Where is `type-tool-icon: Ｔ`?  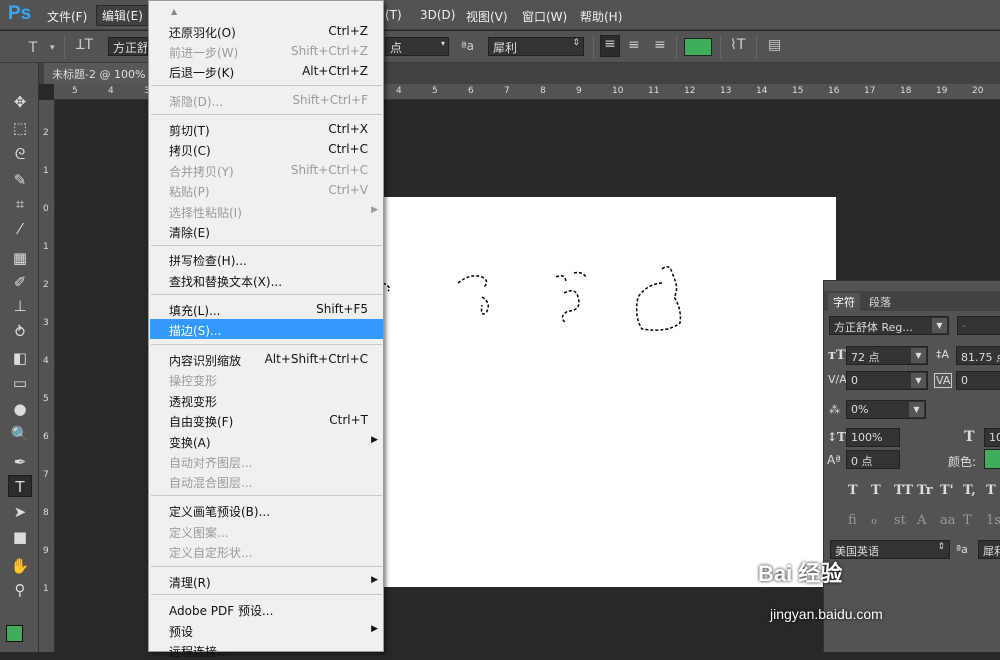 type-tool-icon: Ｔ is located at coordinates (33, 47).